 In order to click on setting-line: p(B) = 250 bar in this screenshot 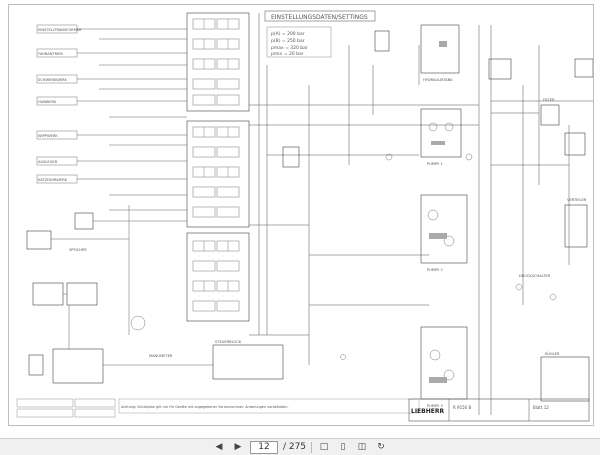, I will do `click(288, 41)`.